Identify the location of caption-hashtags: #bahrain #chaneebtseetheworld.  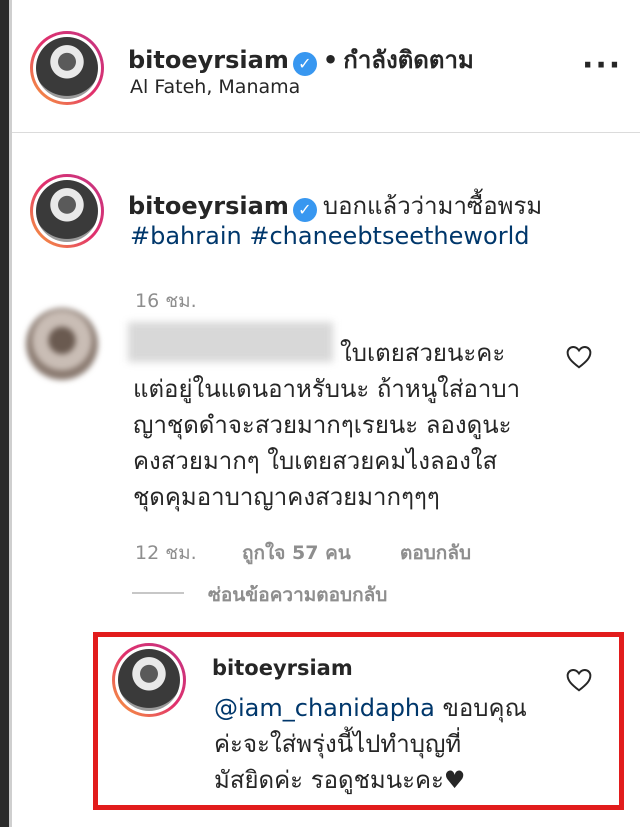
(329, 236).